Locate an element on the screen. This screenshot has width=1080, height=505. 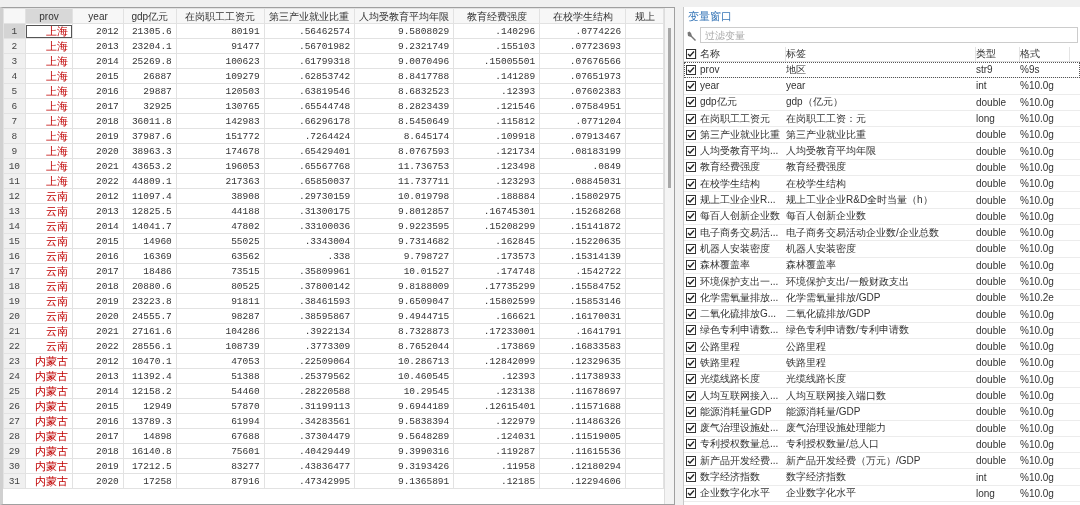
variable-row: 二氧化硫排放G... 二氧化硫排放/GDP double %10.0g is located at coordinates (882, 314).